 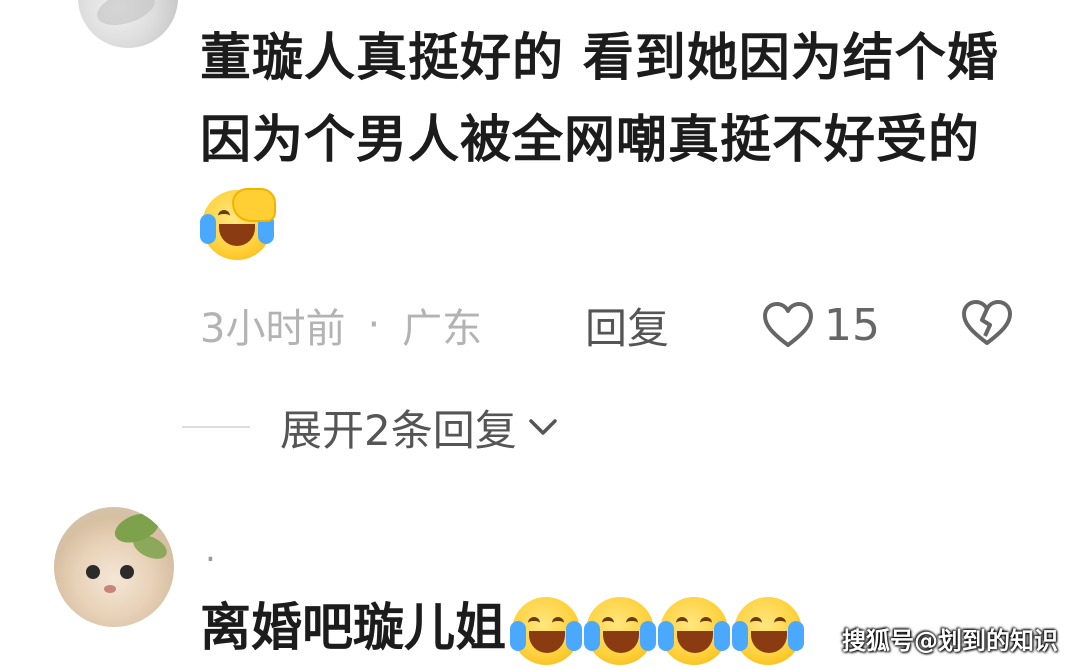 I want to click on facepalm-laughing-emoji-icon, so click(x=238, y=224).